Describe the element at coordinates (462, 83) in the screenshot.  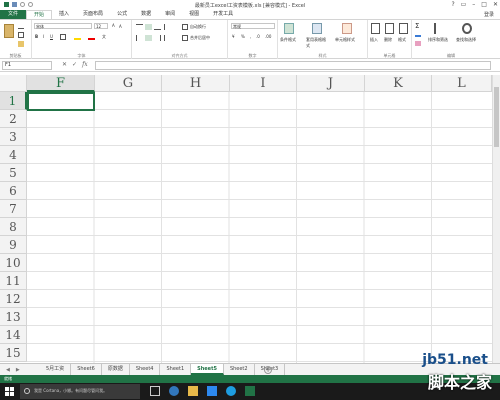
I see `column-header-l: L` at that location.